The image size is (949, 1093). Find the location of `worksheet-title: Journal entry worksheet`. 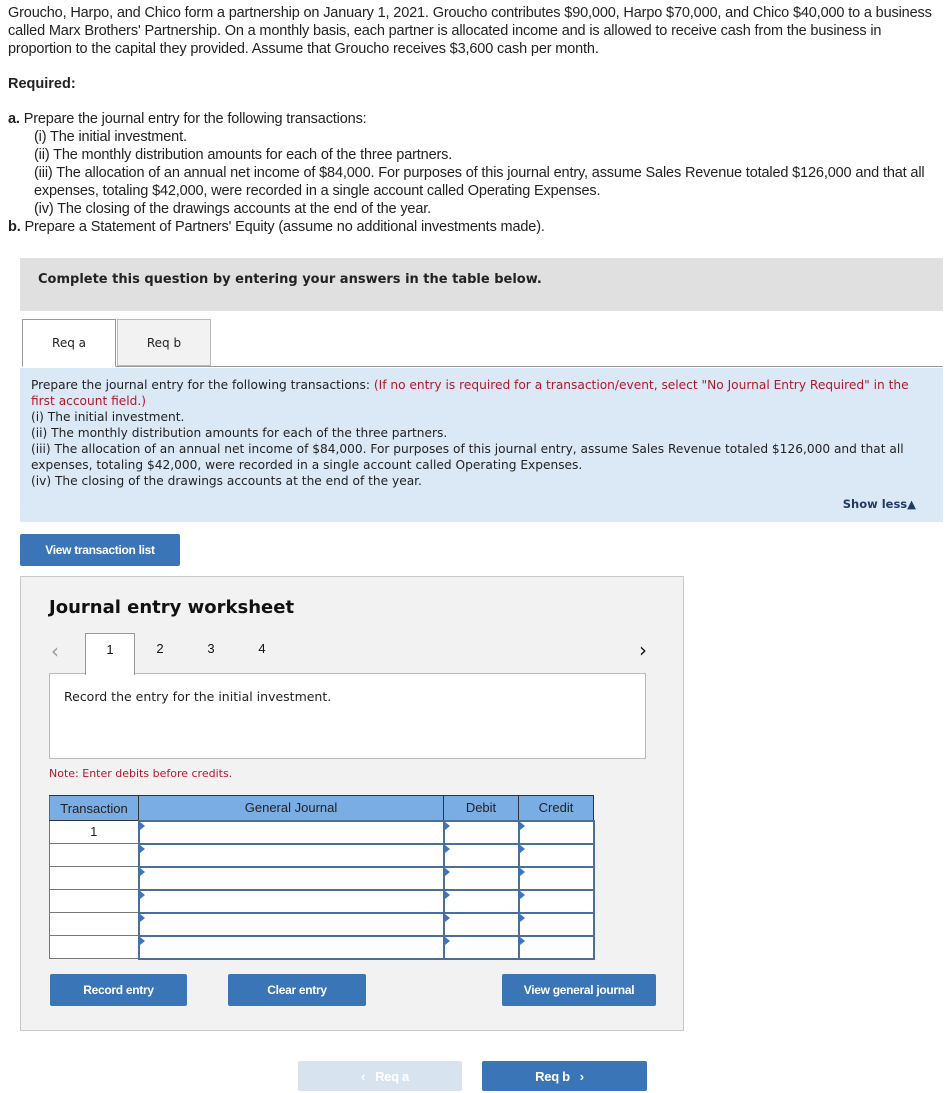

worksheet-title: Journal entry worksheet is located at coordinates (172, 607).